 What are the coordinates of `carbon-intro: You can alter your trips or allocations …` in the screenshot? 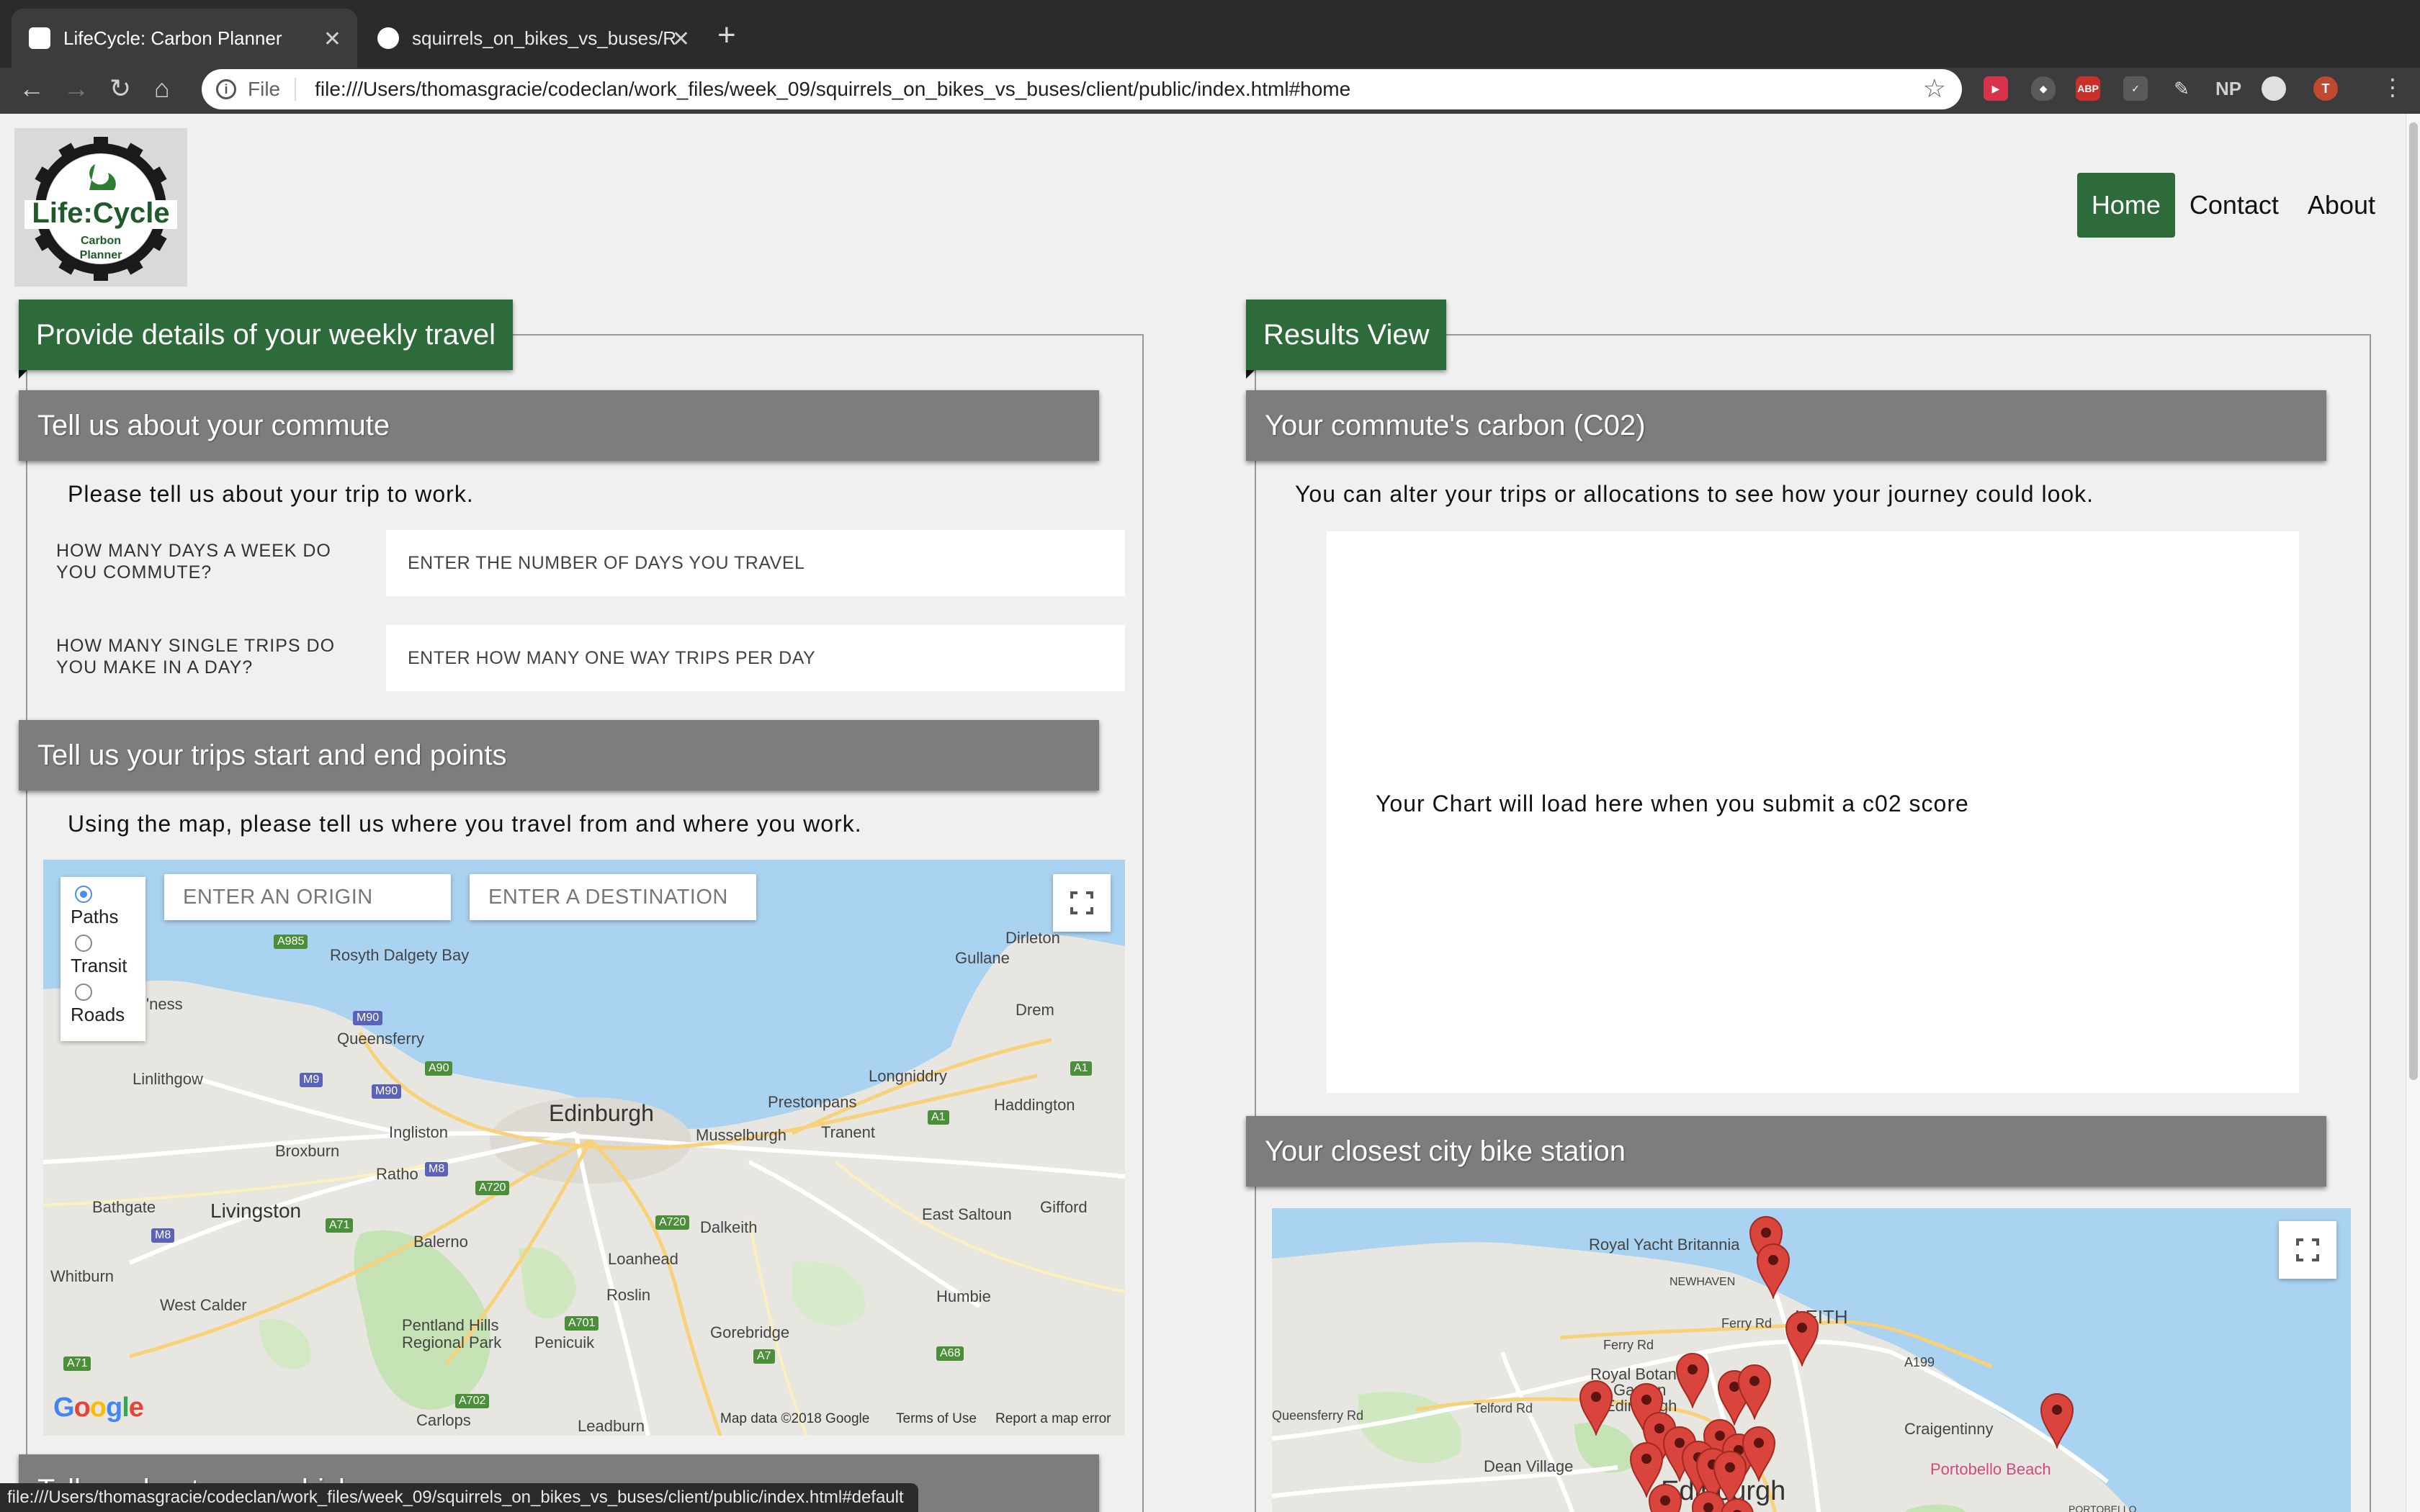 It's located at (1694, 494).